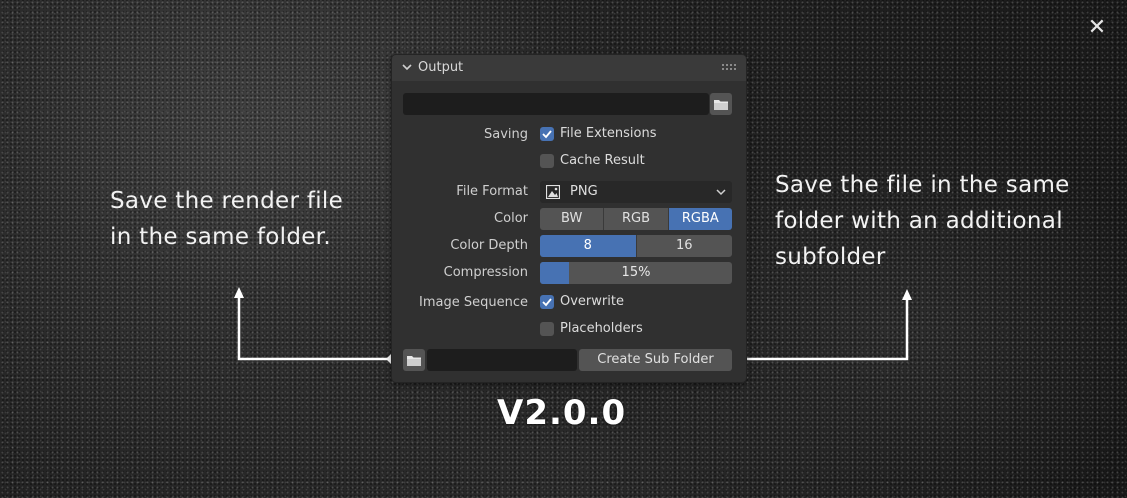 The image size is (1127, 498). I want to click on compression-slider: 15%, so click(636, 273).